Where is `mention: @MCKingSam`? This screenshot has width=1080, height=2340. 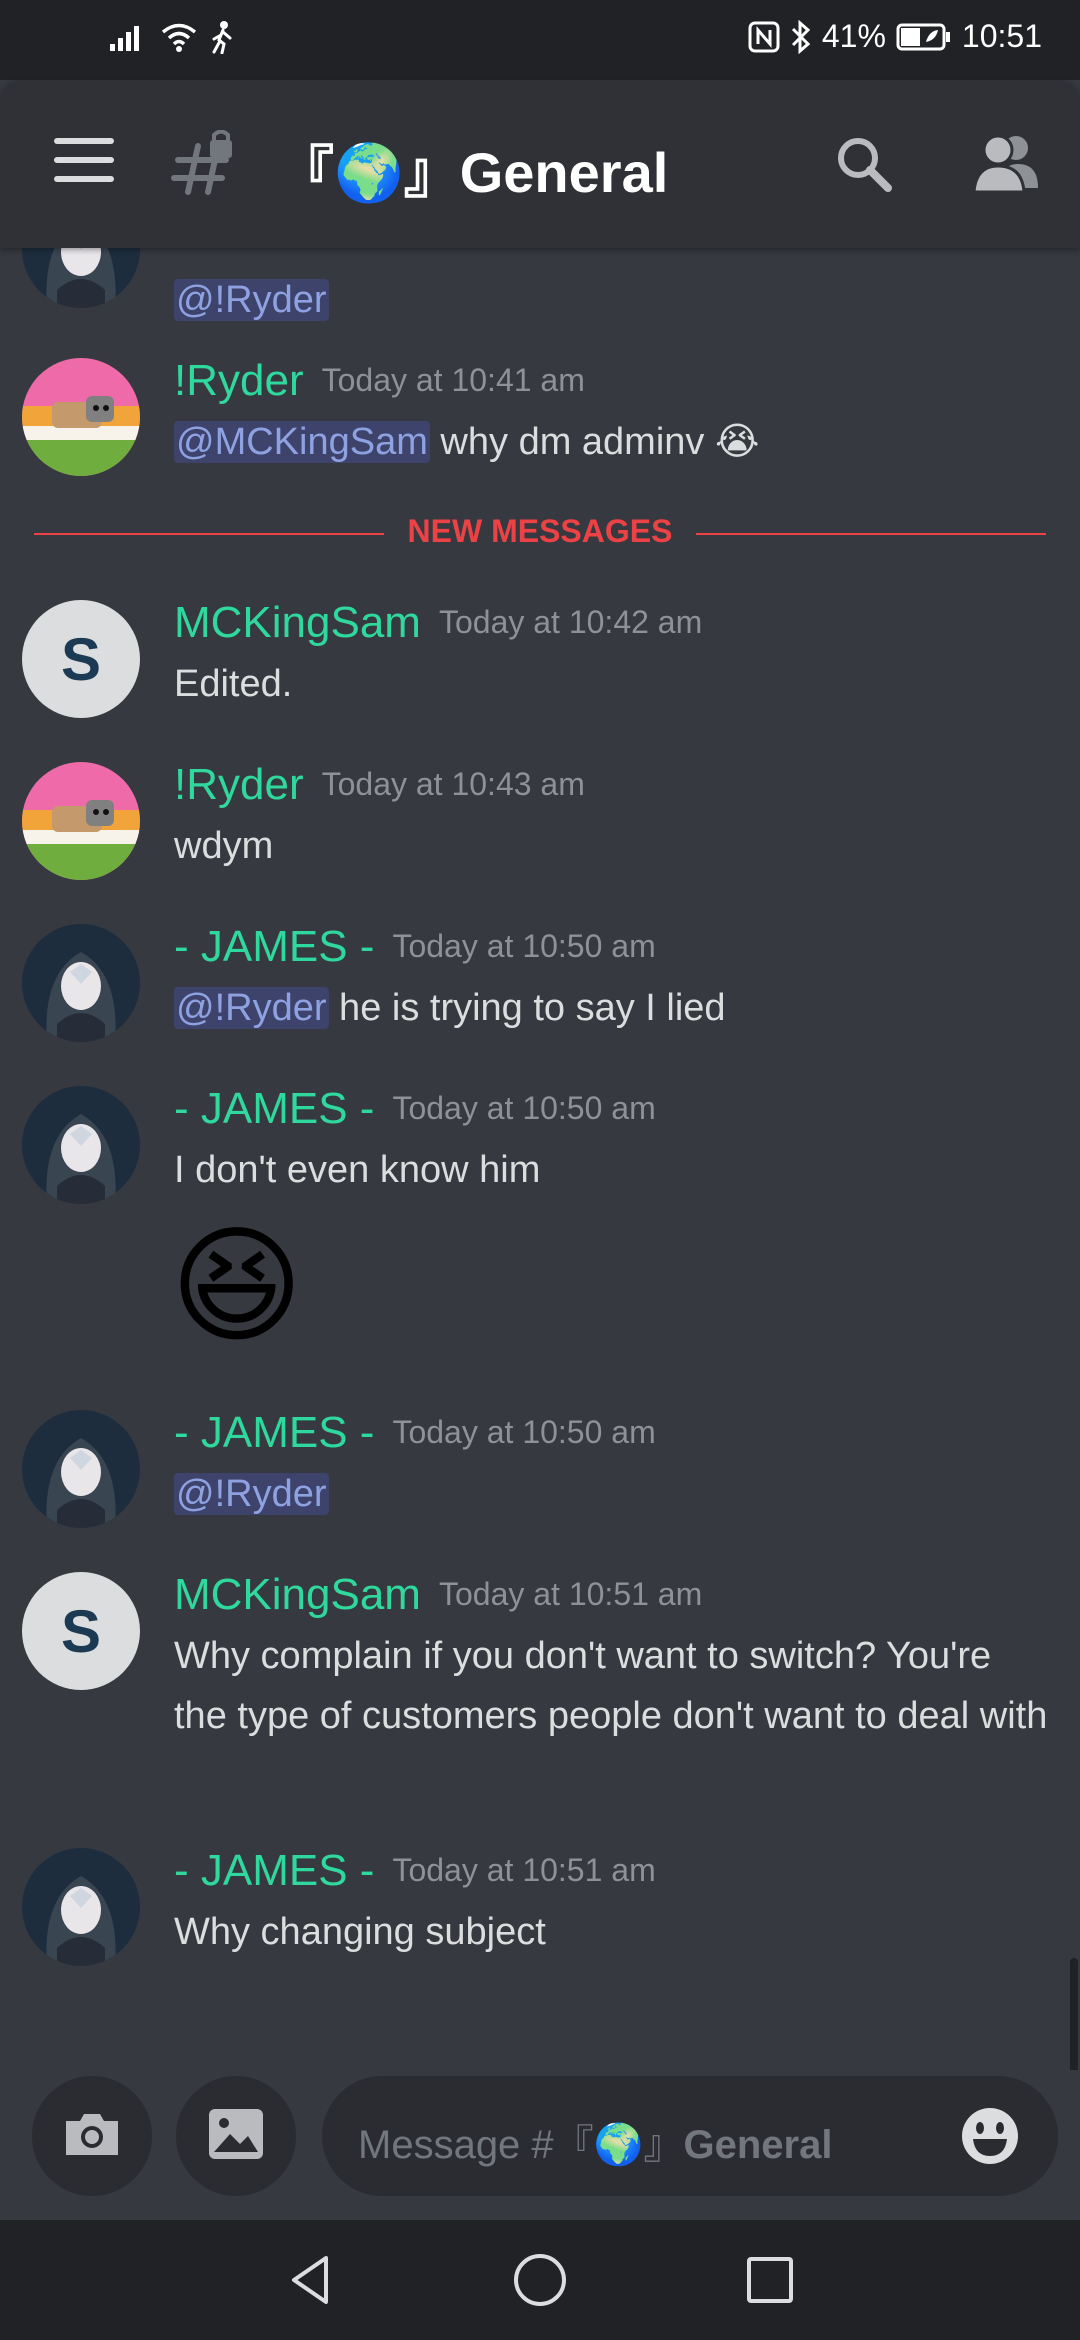
mention: @MCKingSam is located at coordinates (302, 442).